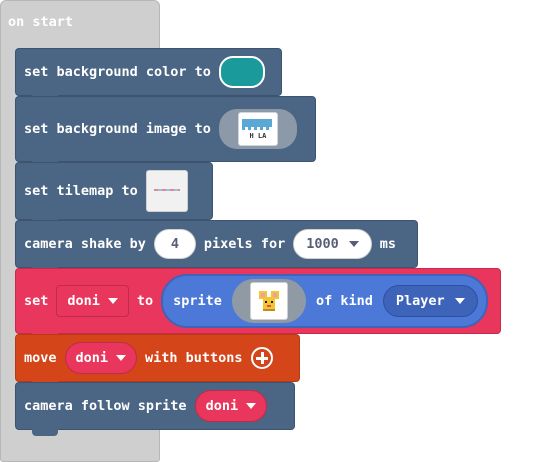  Describe the element at coordinates (40, 358) in the screenshot. I see `move-label: move` at that location.